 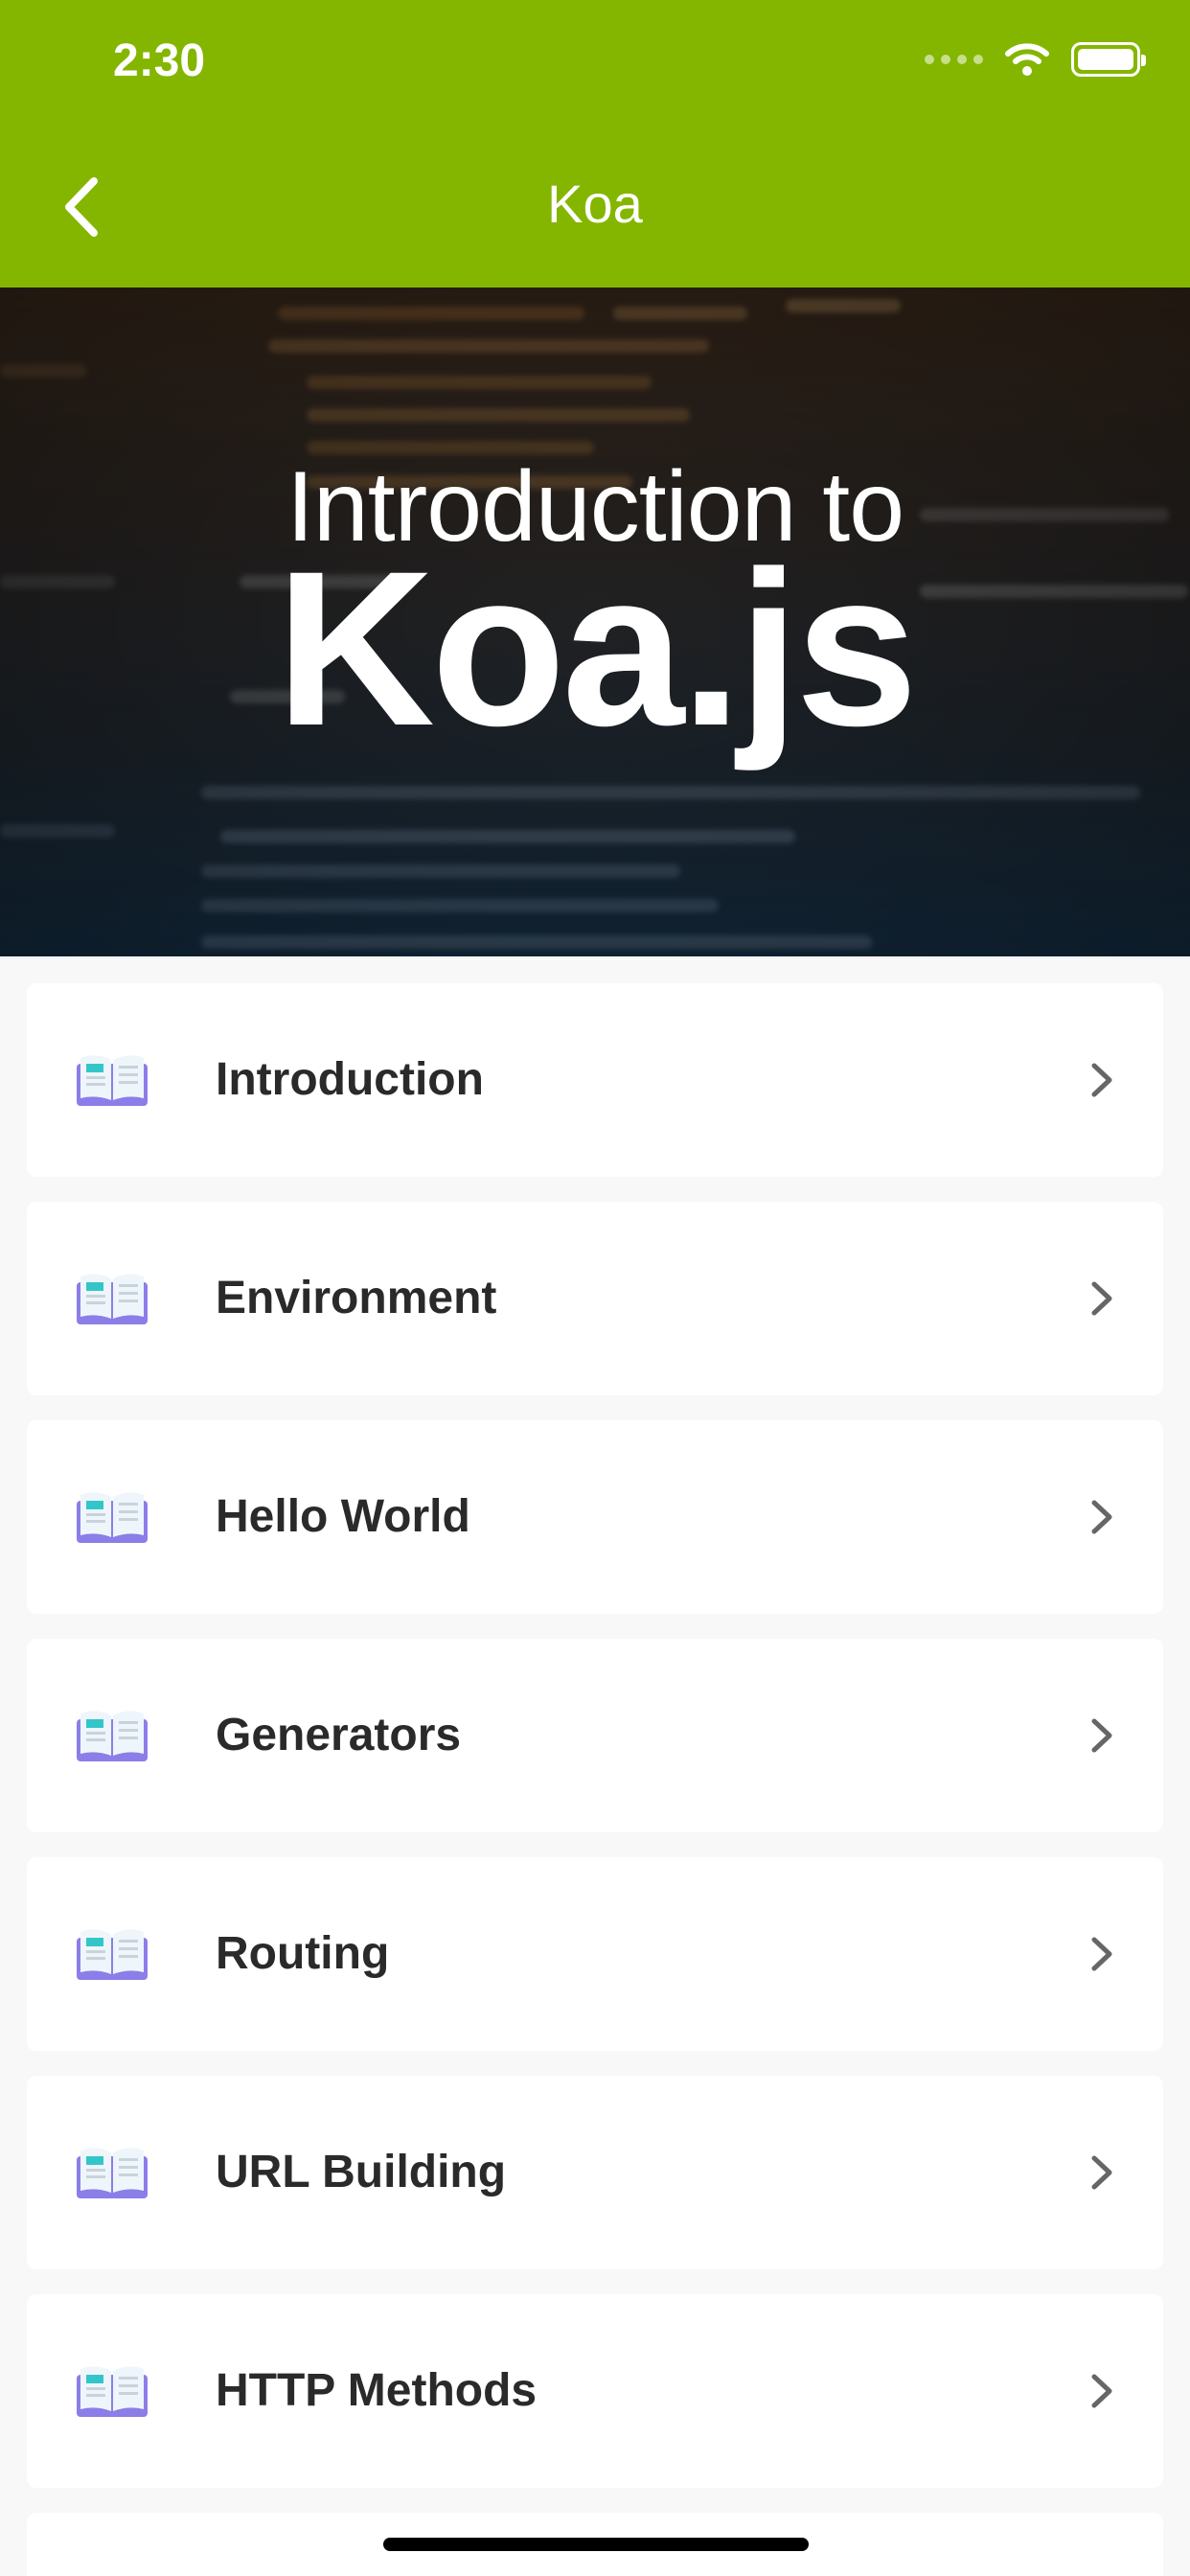 I want to click on lesson-label: HTTP Methods, so click(x=377, y=2390).